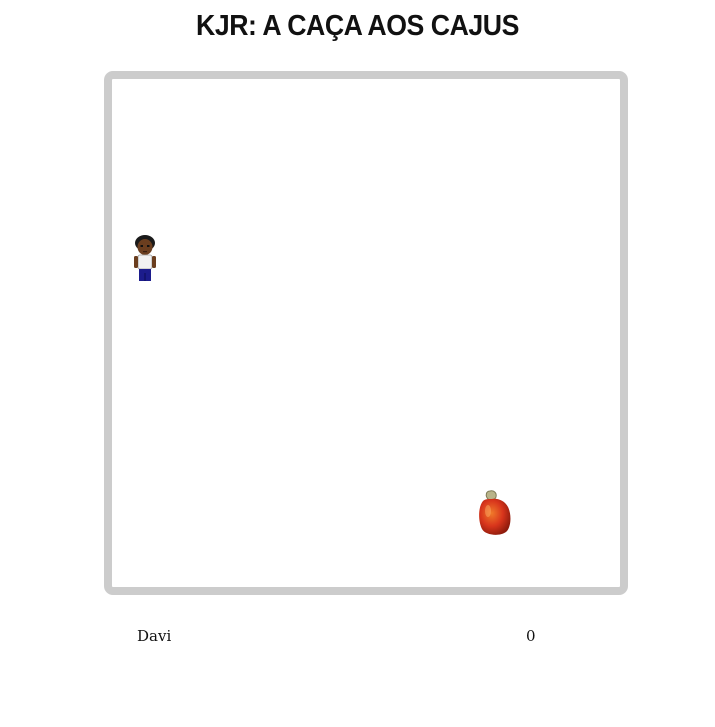  What do you see at coordinates (154, 636) in the screenshot?
I see `player-name: Davi` at bounding box center [154, 636].